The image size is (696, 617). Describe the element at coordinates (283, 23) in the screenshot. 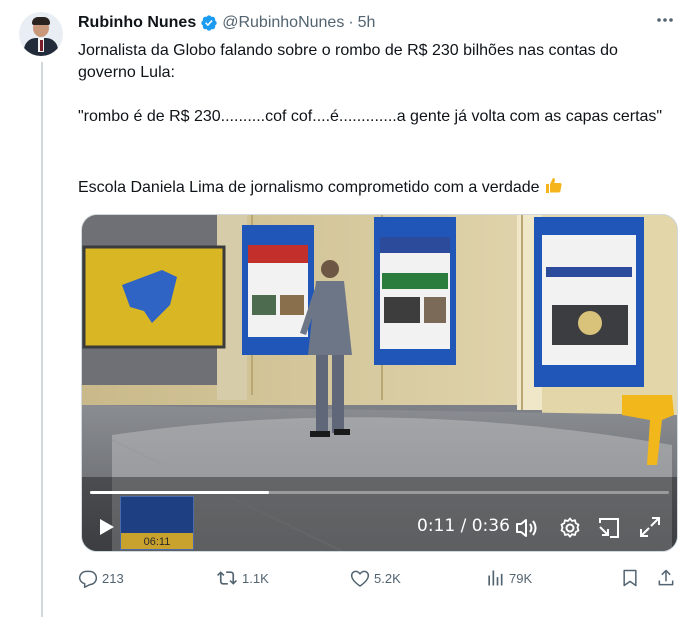

I see `author-handle: @RubinhoNunes` at that location.